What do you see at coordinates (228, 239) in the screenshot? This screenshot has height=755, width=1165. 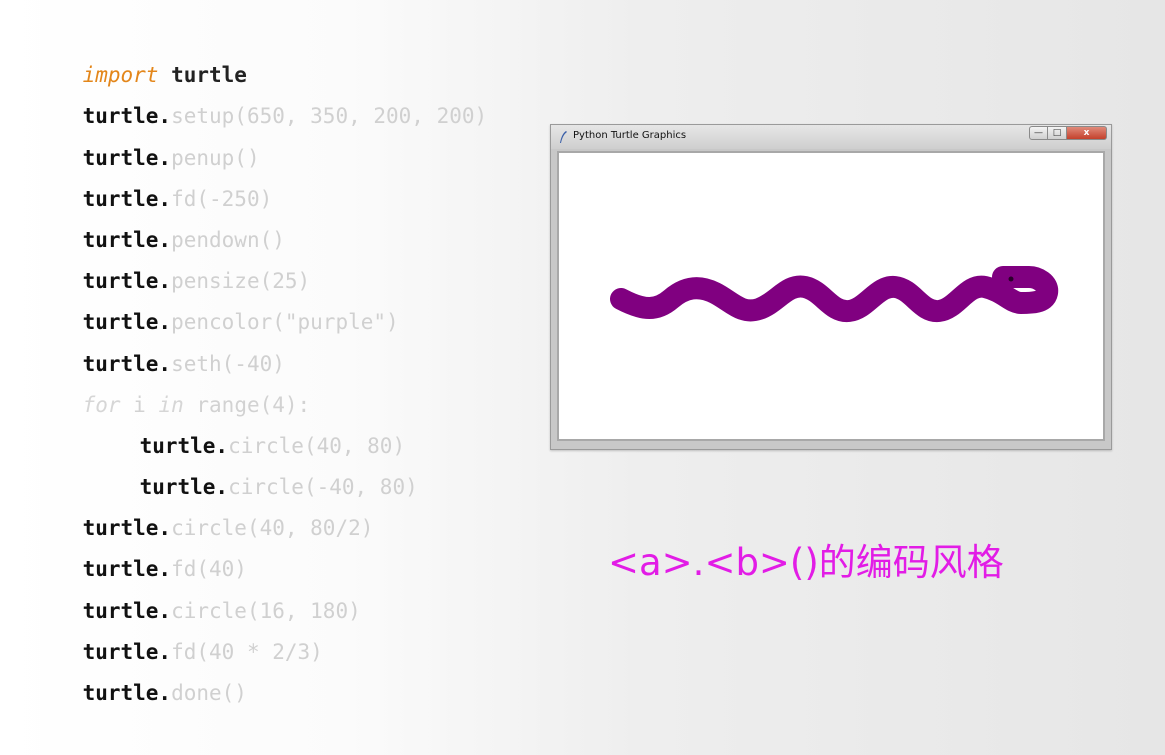 I see `code-call: pendown()` at bounding box center [228, 239].